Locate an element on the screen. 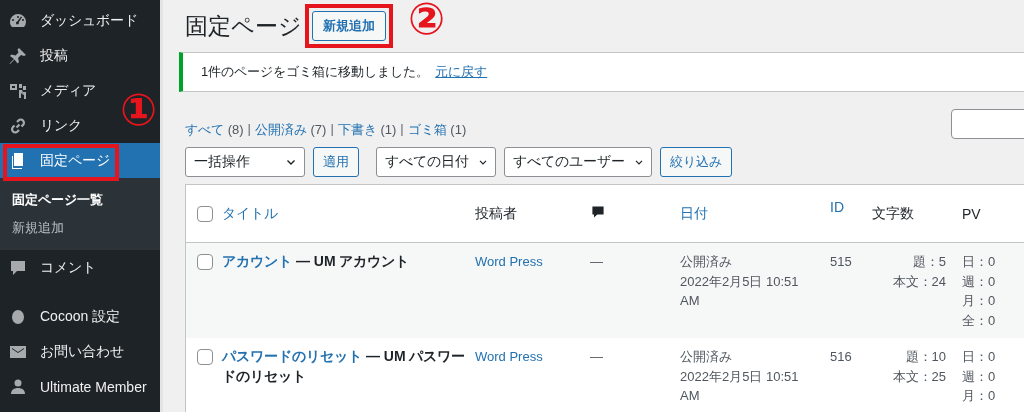  page-title: 固定ページ is located at coordinates (243, 26).